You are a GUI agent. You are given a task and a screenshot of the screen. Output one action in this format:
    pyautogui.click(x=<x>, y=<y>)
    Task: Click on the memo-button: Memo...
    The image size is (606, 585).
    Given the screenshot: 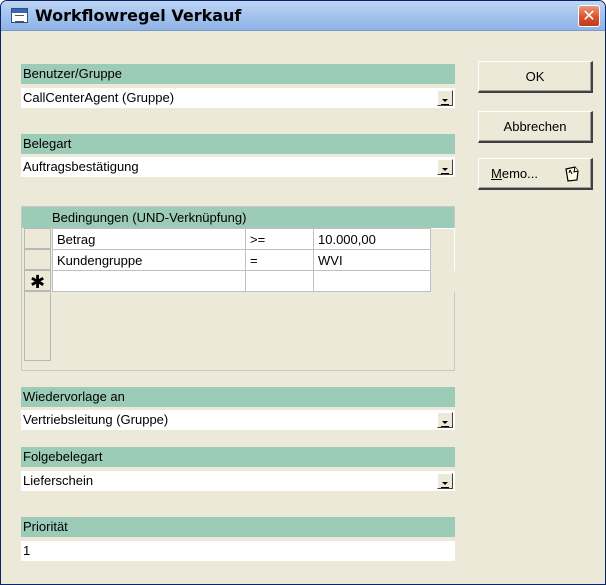 What is the action you would take?
    pyautogui.click(x=535, y=174)
    